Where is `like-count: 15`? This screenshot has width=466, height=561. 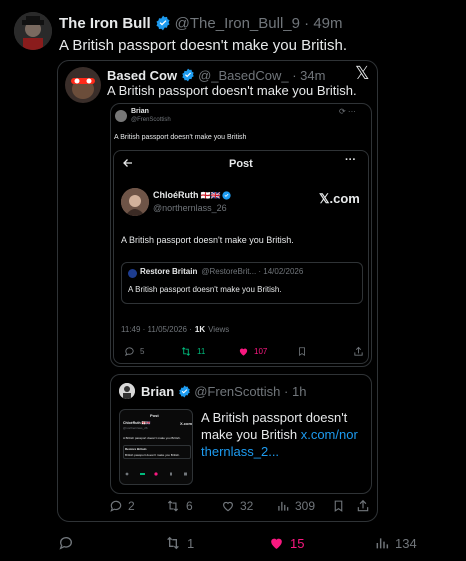 like-count: 15 is located at coordinates (297, 543).